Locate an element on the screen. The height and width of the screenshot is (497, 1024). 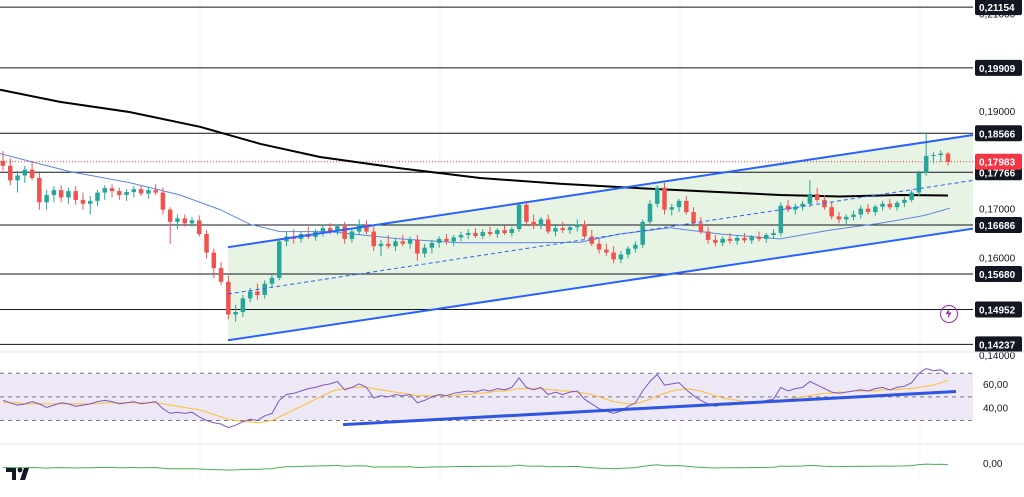
rsi-tick-label: 60,00 is located at coordinates (995, 385).